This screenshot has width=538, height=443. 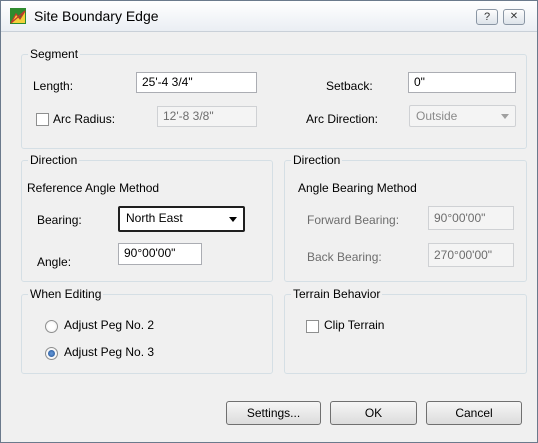 What do you see at coordinates (54, 160) in the screenshot?
I see `direction-left-legend: Direction` at bounding box center [54, 160].